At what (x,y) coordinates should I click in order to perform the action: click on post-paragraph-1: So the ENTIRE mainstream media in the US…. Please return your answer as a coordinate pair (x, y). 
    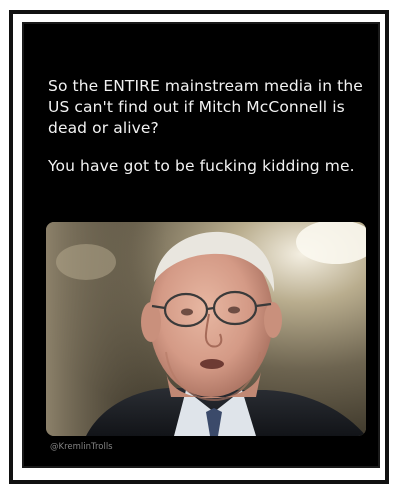
    Looking at the image, I should click on (205, 107).